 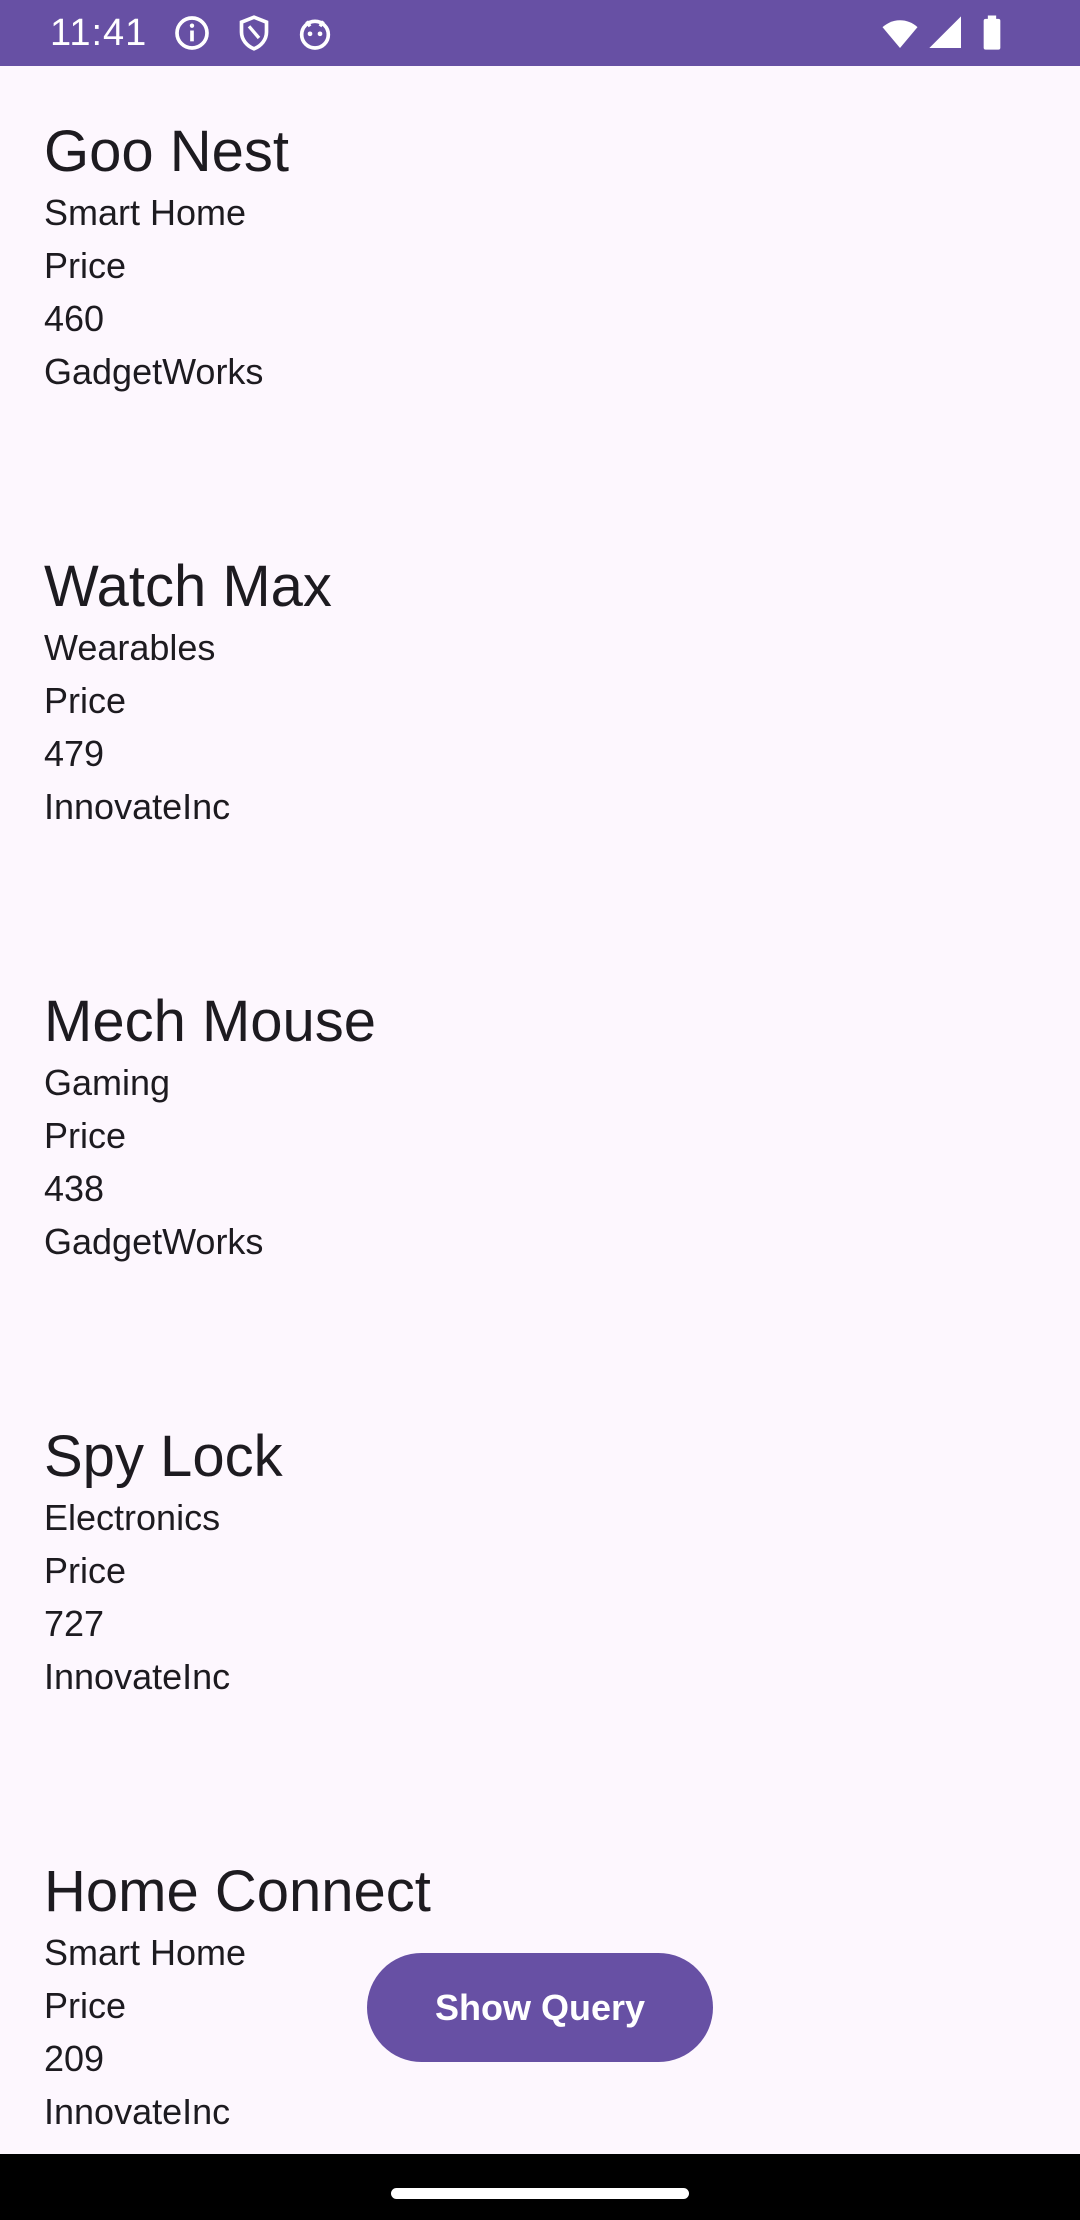 I want to click on product-card: Mech Mouse Gaming Price 438 GadgetWorks, so click(x=494, y=1128).